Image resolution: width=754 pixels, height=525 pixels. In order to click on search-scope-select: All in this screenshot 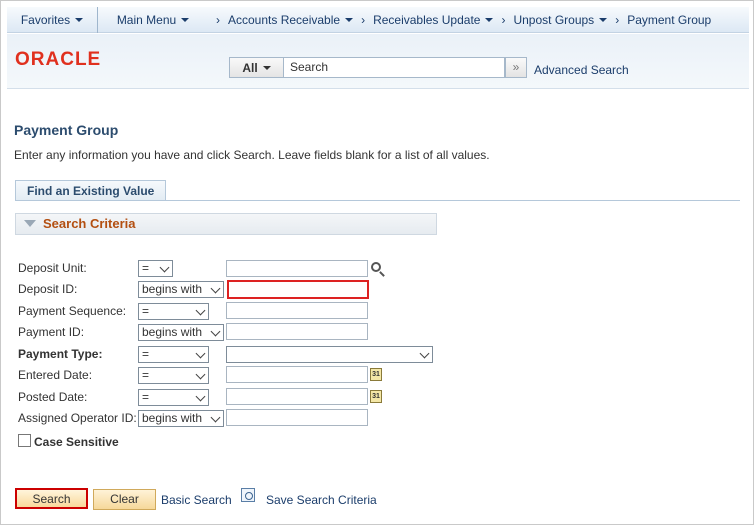, I will do `click(257, 67)`.